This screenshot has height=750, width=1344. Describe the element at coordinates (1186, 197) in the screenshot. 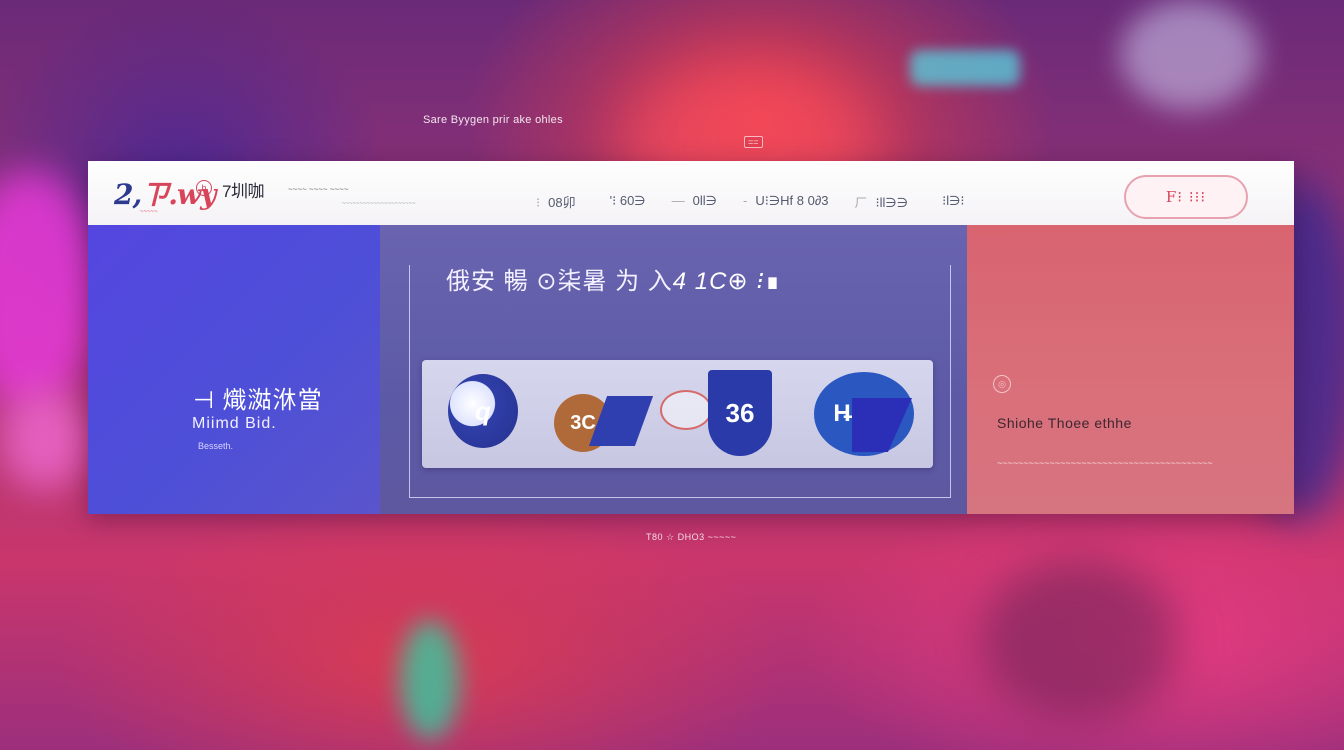

I see `cta-button: F⁝ ⁝⁝⁝` at that location.